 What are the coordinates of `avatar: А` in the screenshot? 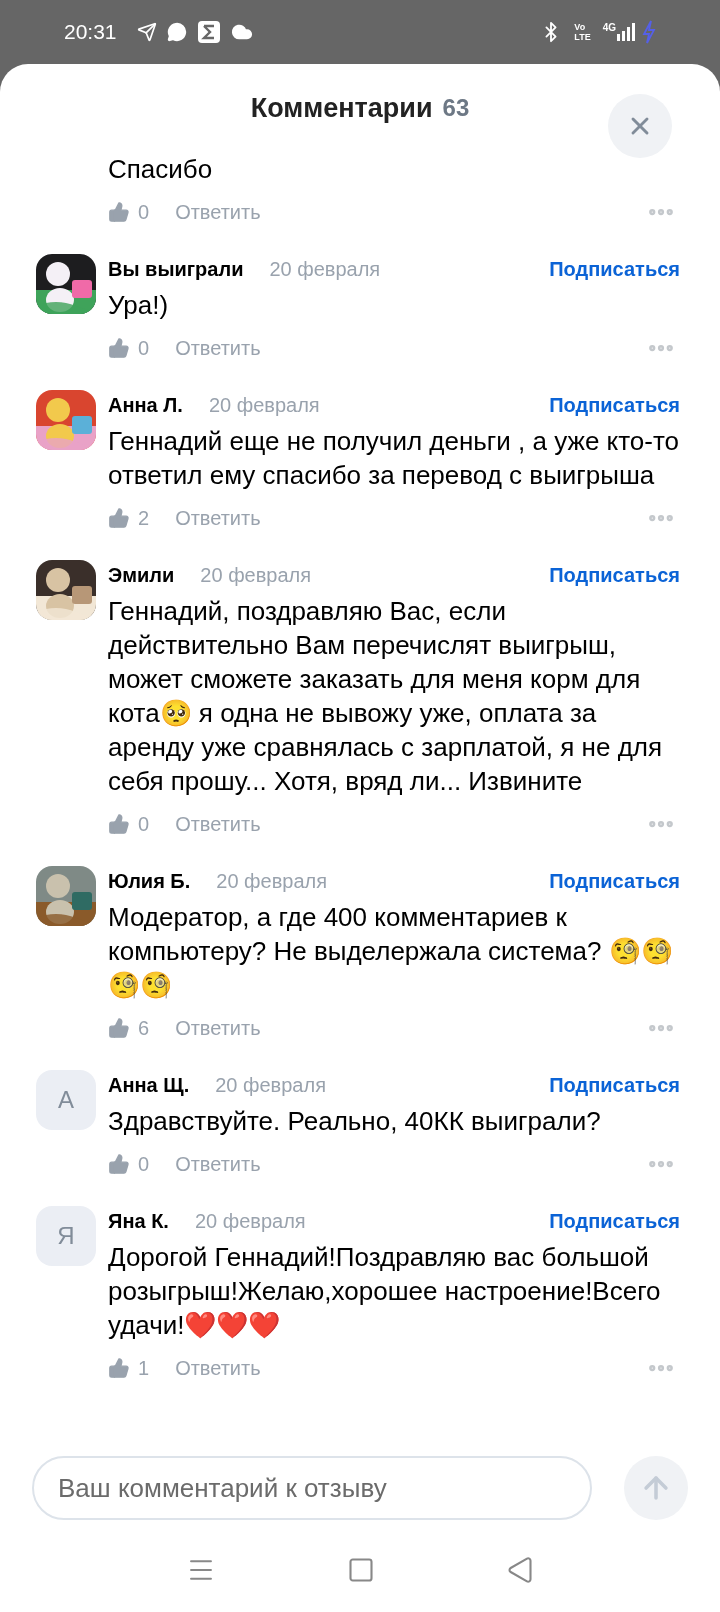 It's located at (66, 1100).